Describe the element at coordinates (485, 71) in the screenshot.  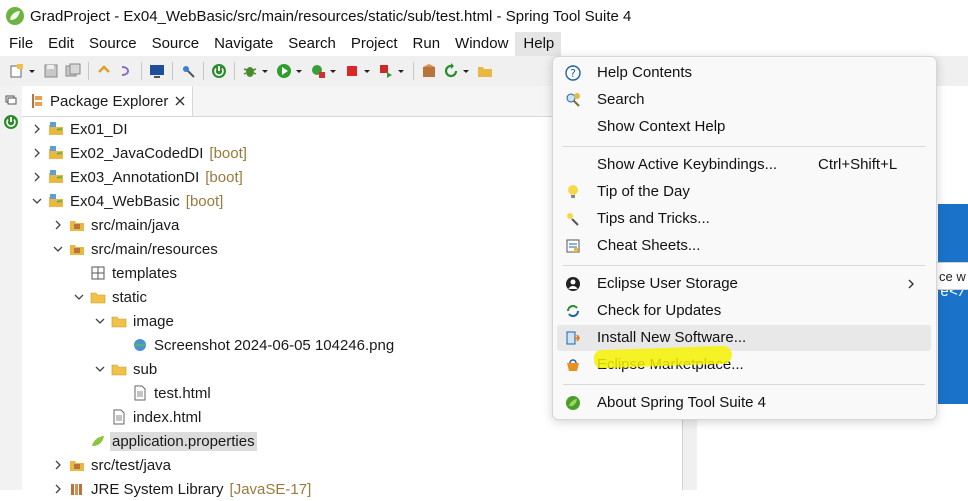
I see `open-folder-icon` at that location.